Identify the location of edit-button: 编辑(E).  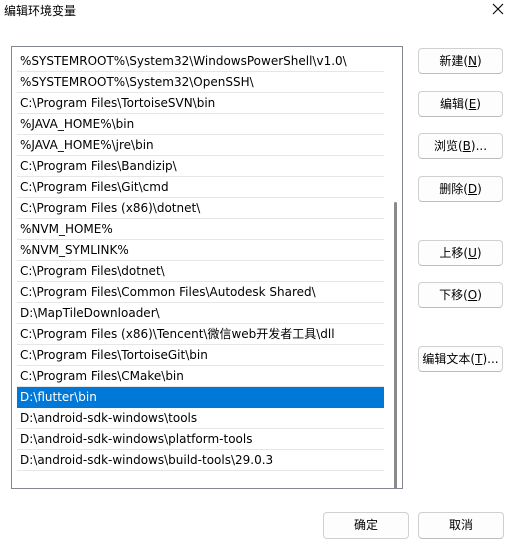
(460, 104).